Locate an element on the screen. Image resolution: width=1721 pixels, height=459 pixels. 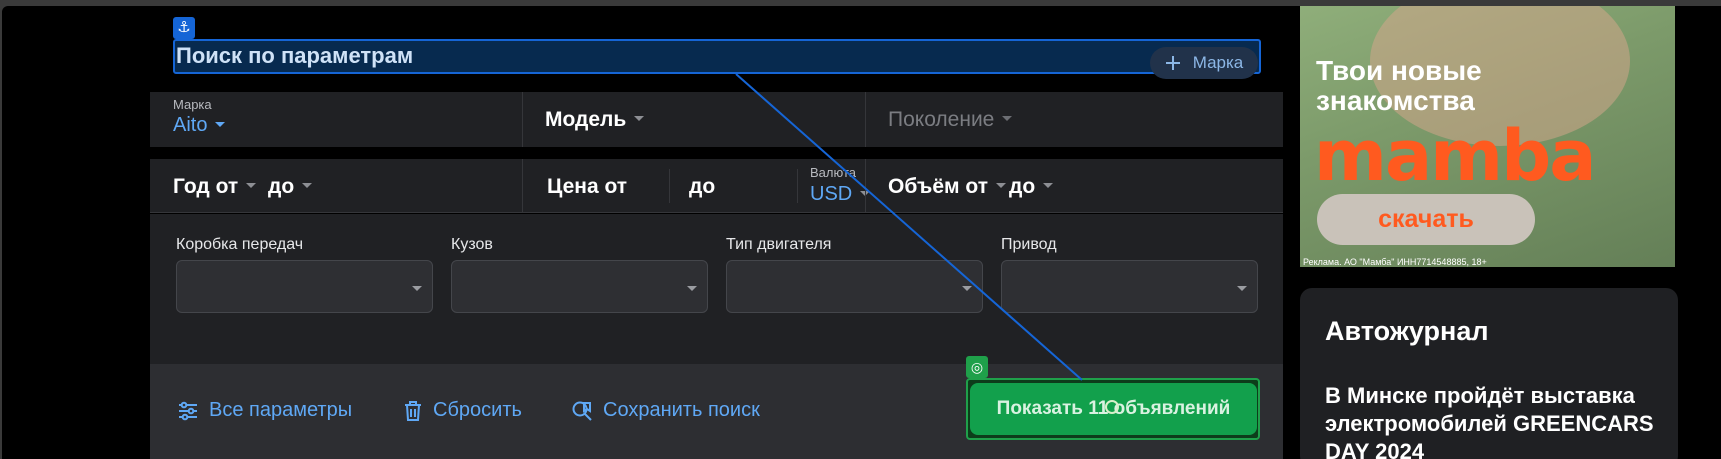
year-from-select: Год от is located at coordinates (215, 187).